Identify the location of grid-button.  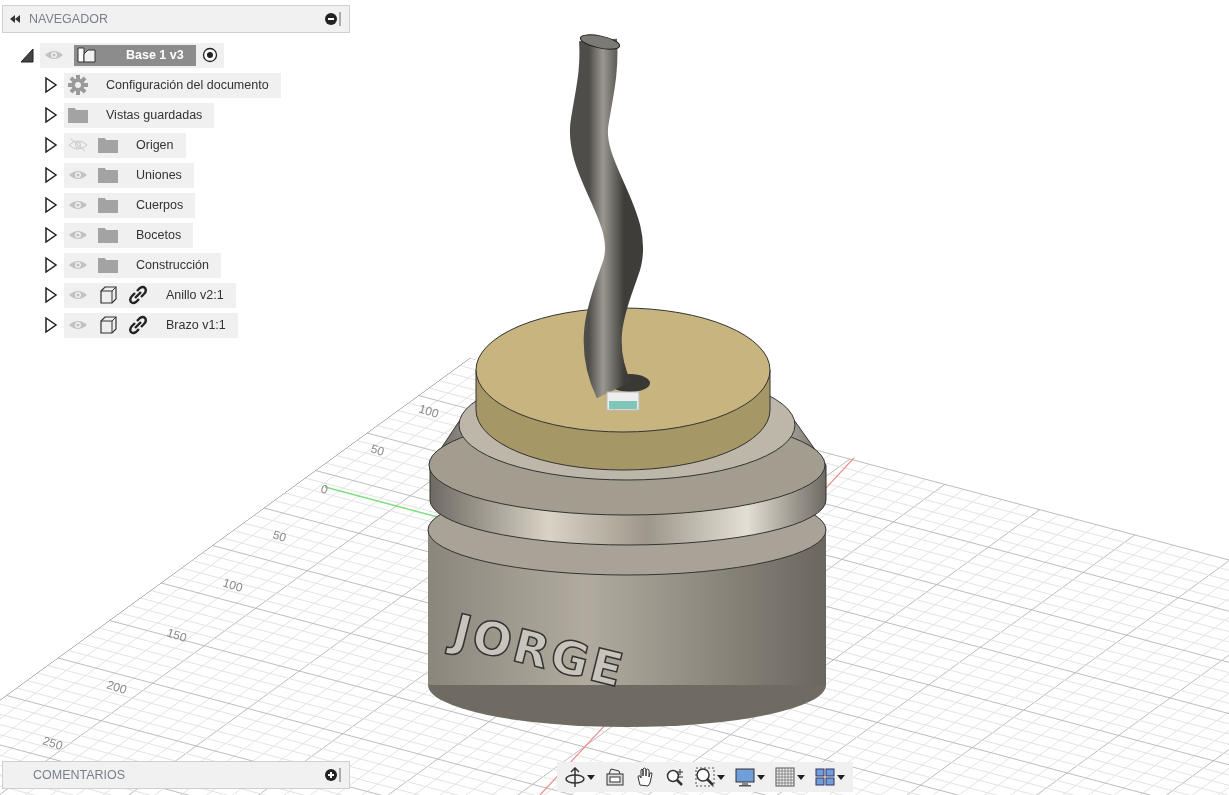
(790, 777).